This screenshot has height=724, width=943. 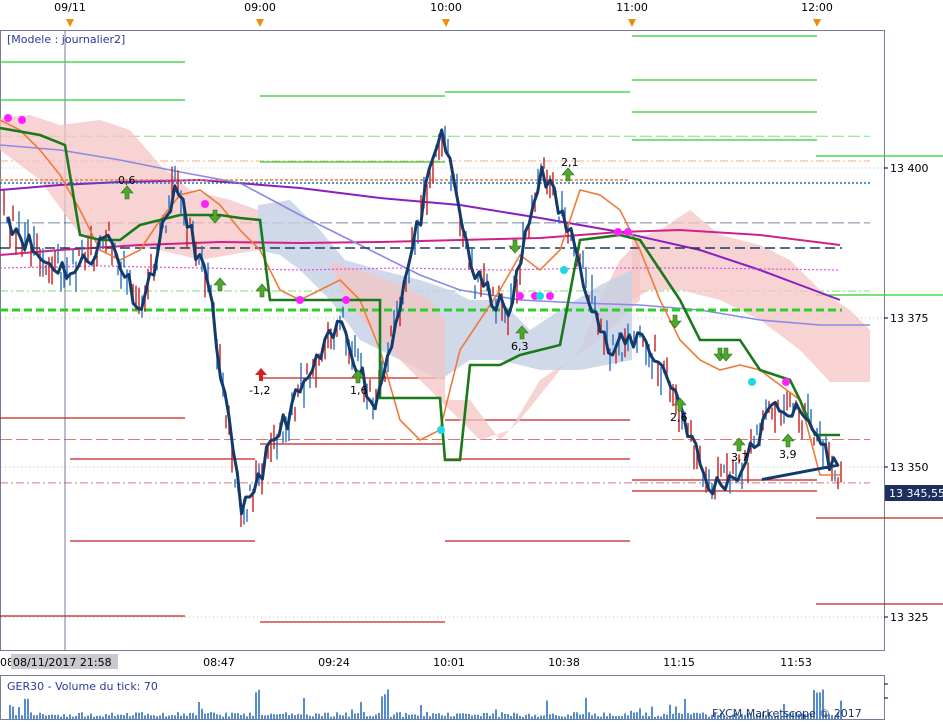 What do you see at coordinates (259, 390) in the screenshot?
I see `annotation-label: -1,2` at bounding box center [259, 390].